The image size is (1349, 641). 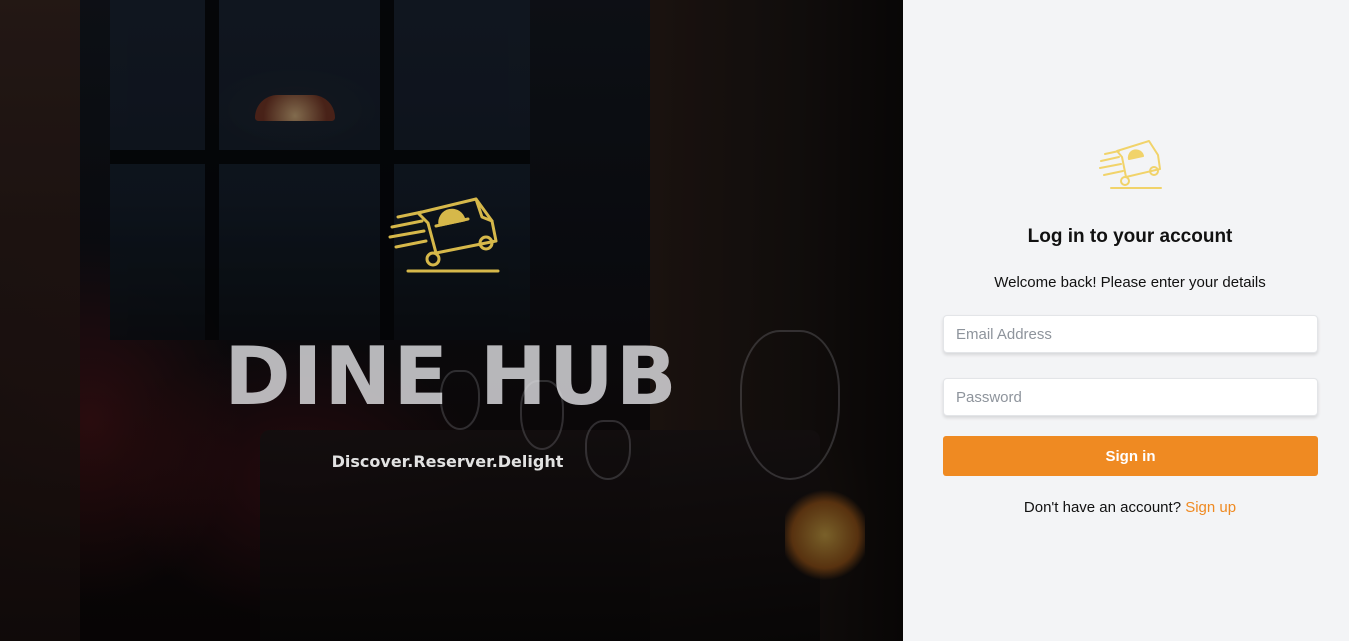 What do you see at coordinates (1210, 507) in the screenshot?
I see `sign-up-link: Sign up` at bounding box center [1210, 507].